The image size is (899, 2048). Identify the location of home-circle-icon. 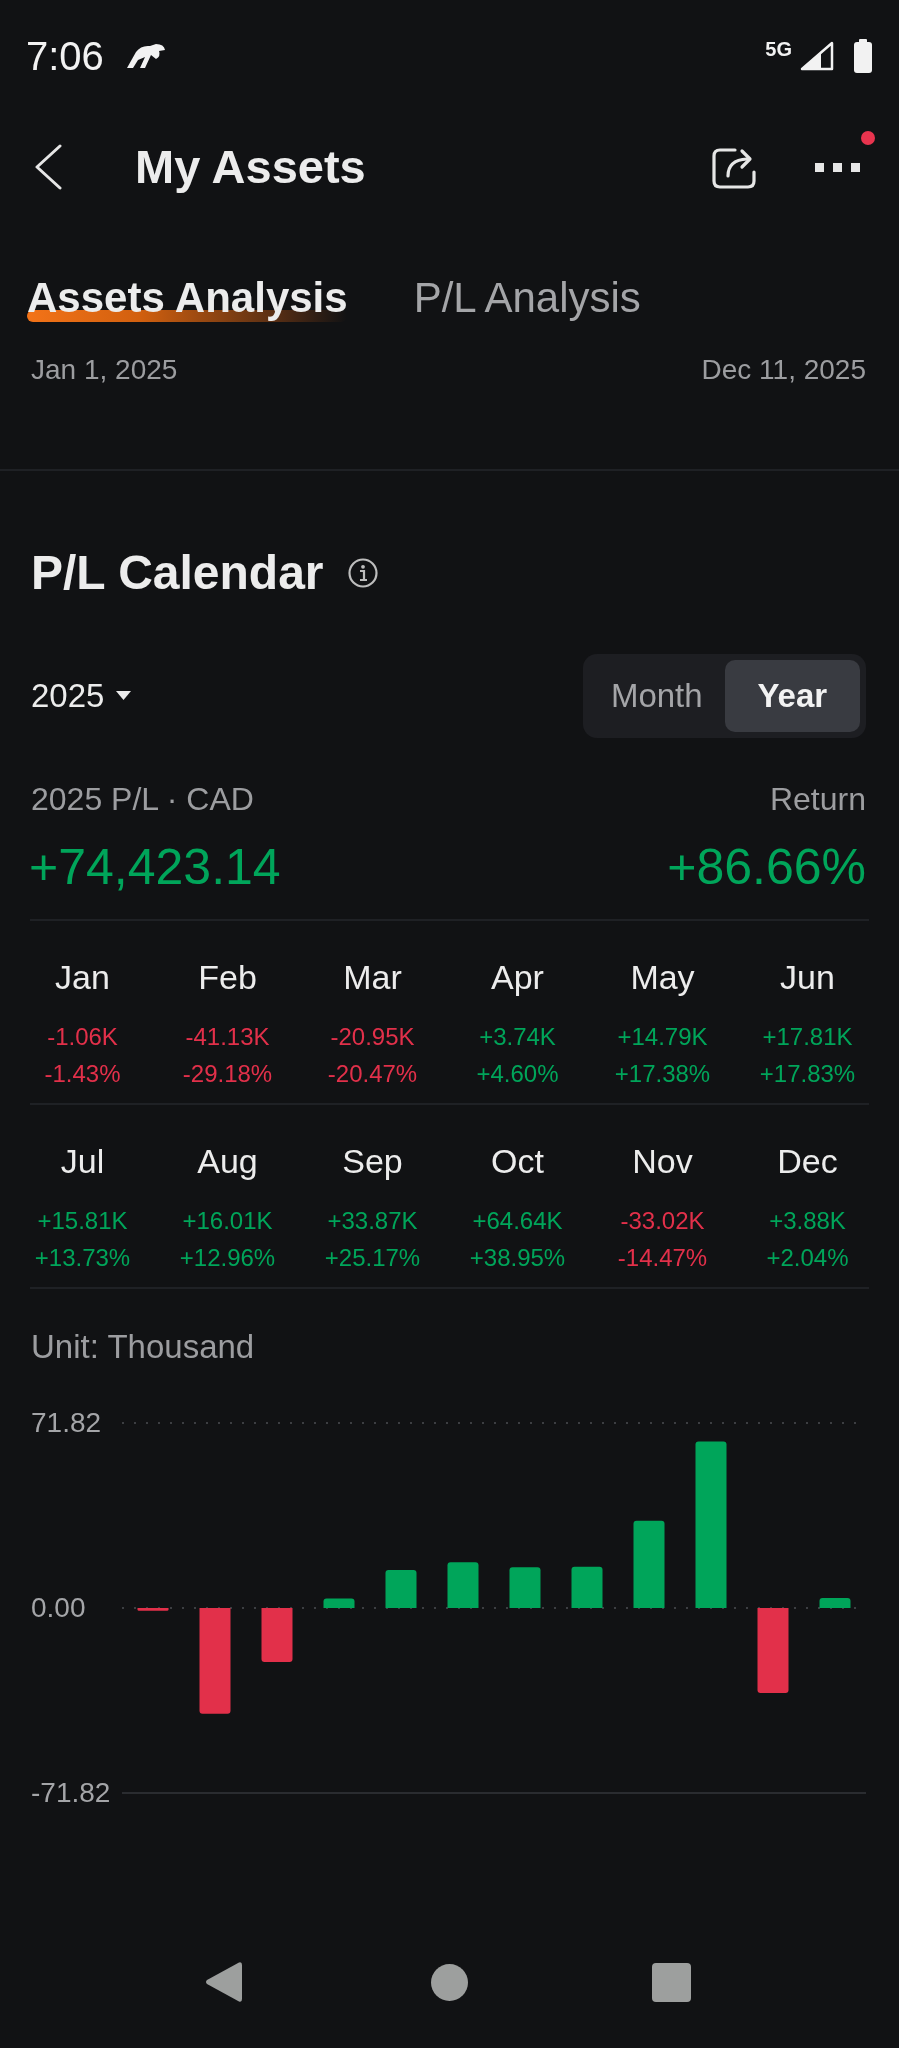
(449, 1982).